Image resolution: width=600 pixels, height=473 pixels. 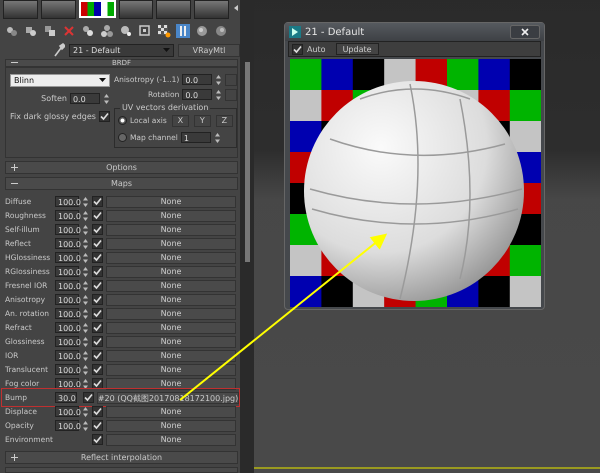 I want to click on cubes-icon, so click(x=50, y=31).